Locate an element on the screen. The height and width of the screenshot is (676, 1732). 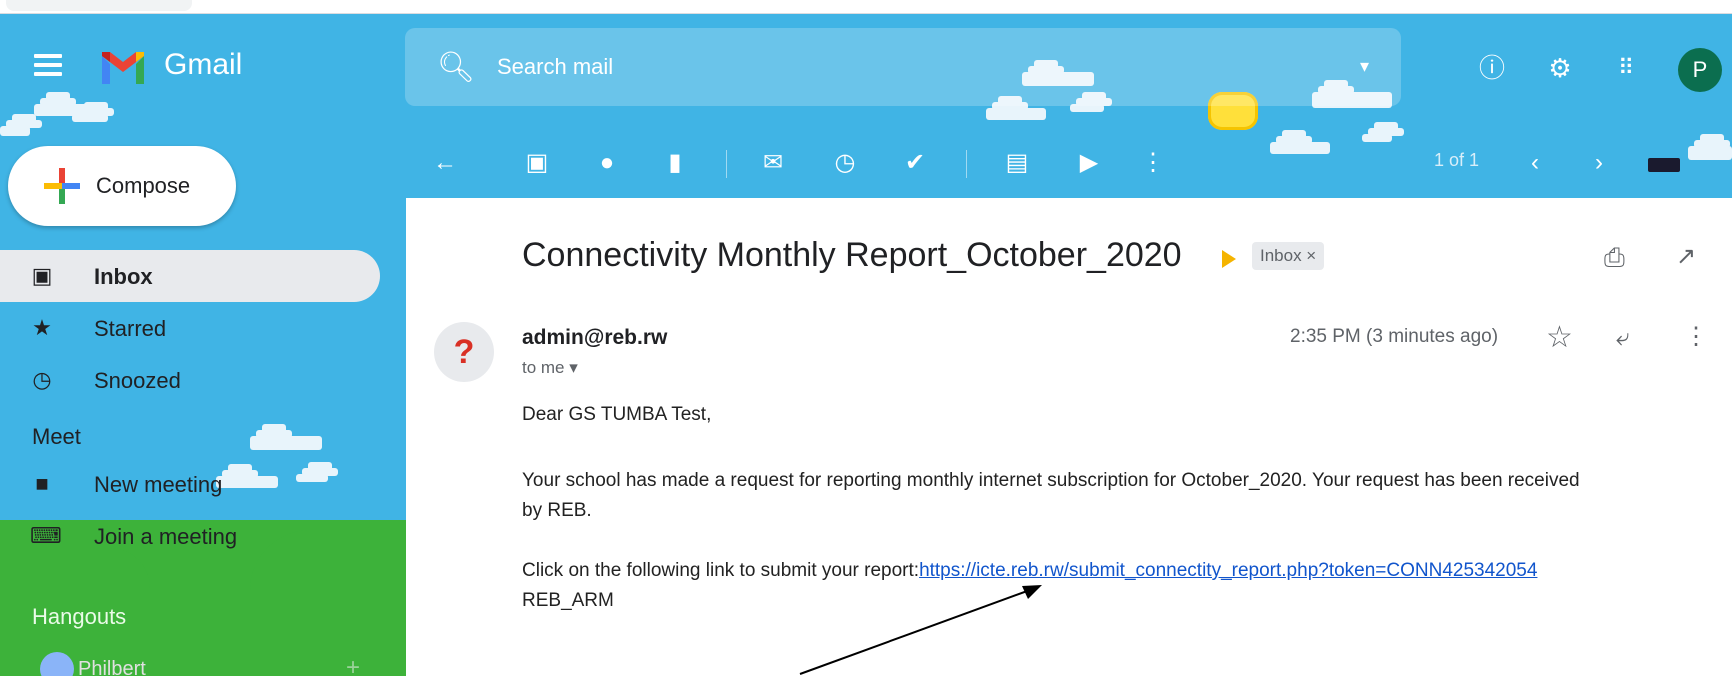
sidebar-item-label: Starred is located at coordinates (130, 328).